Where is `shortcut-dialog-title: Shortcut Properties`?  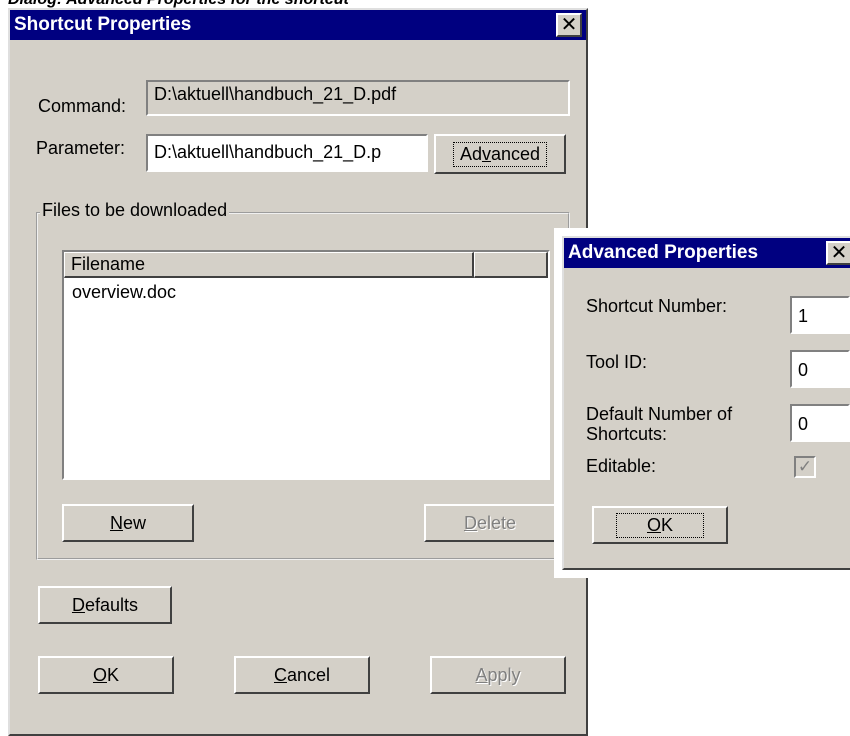
shortcut-dialog-title: Shortcut Properties is located at coordinates (103, 24).